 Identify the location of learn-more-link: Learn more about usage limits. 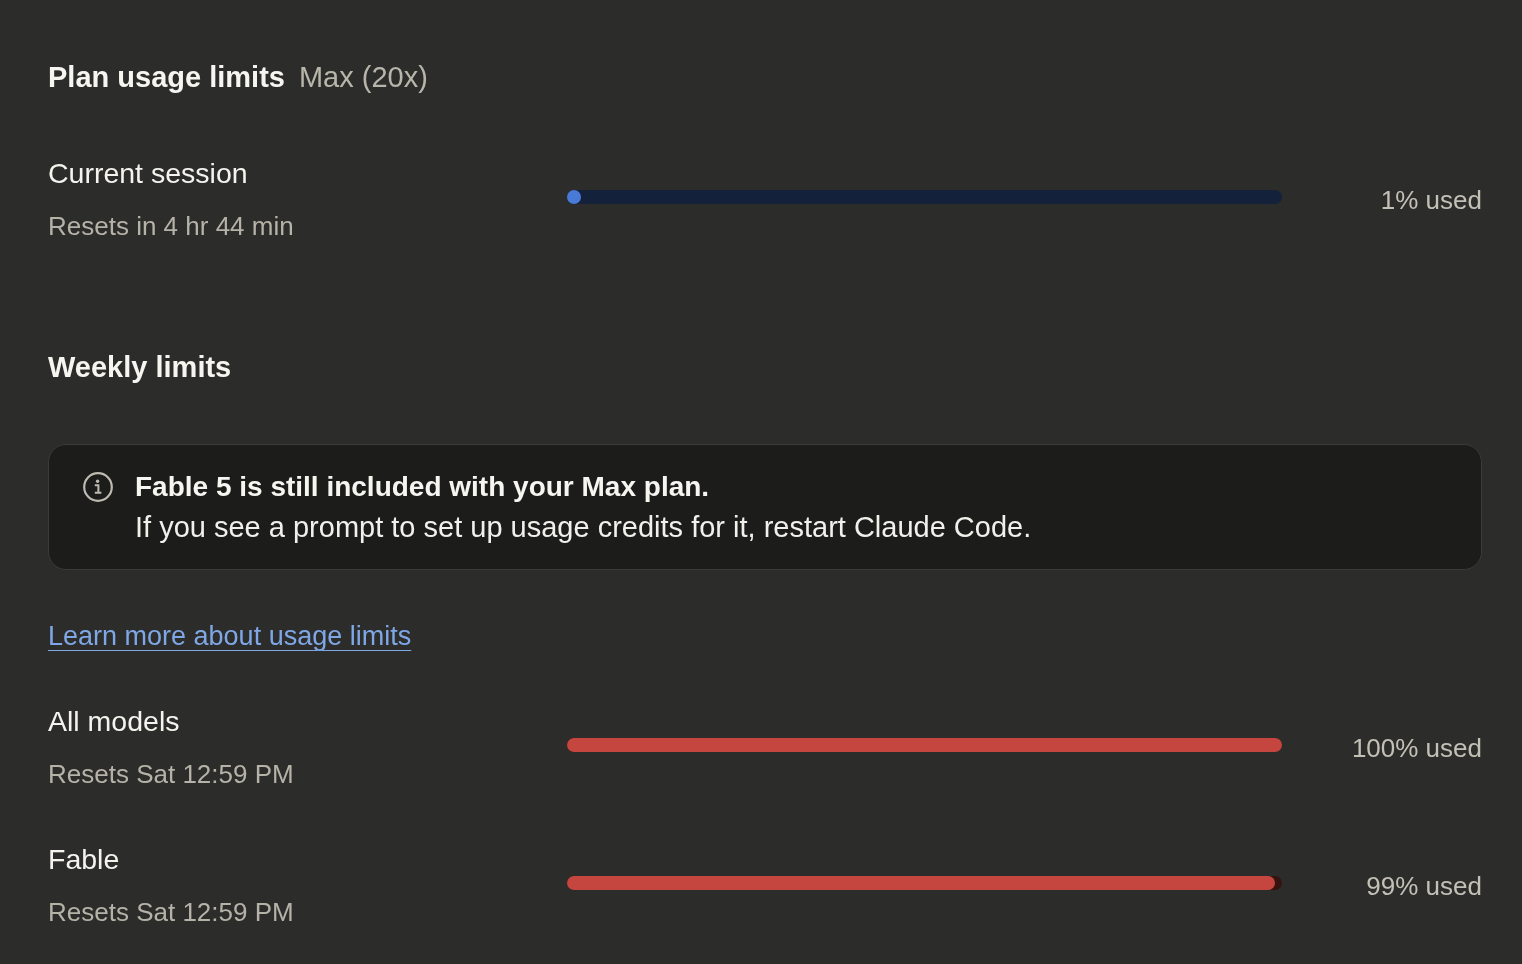
(230, 636).